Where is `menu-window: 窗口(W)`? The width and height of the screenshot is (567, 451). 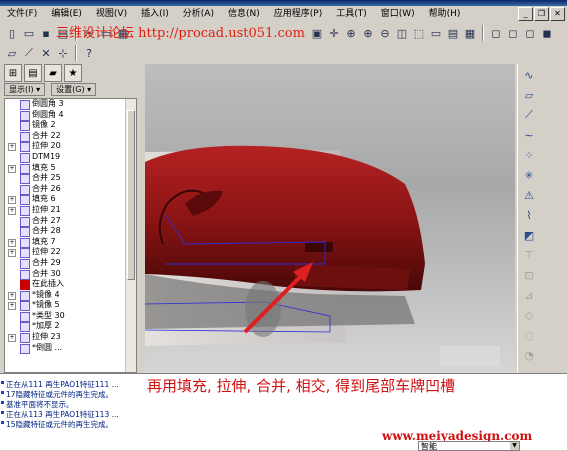 menu-window: 窗口(W) is located at coordinates (398, 14).